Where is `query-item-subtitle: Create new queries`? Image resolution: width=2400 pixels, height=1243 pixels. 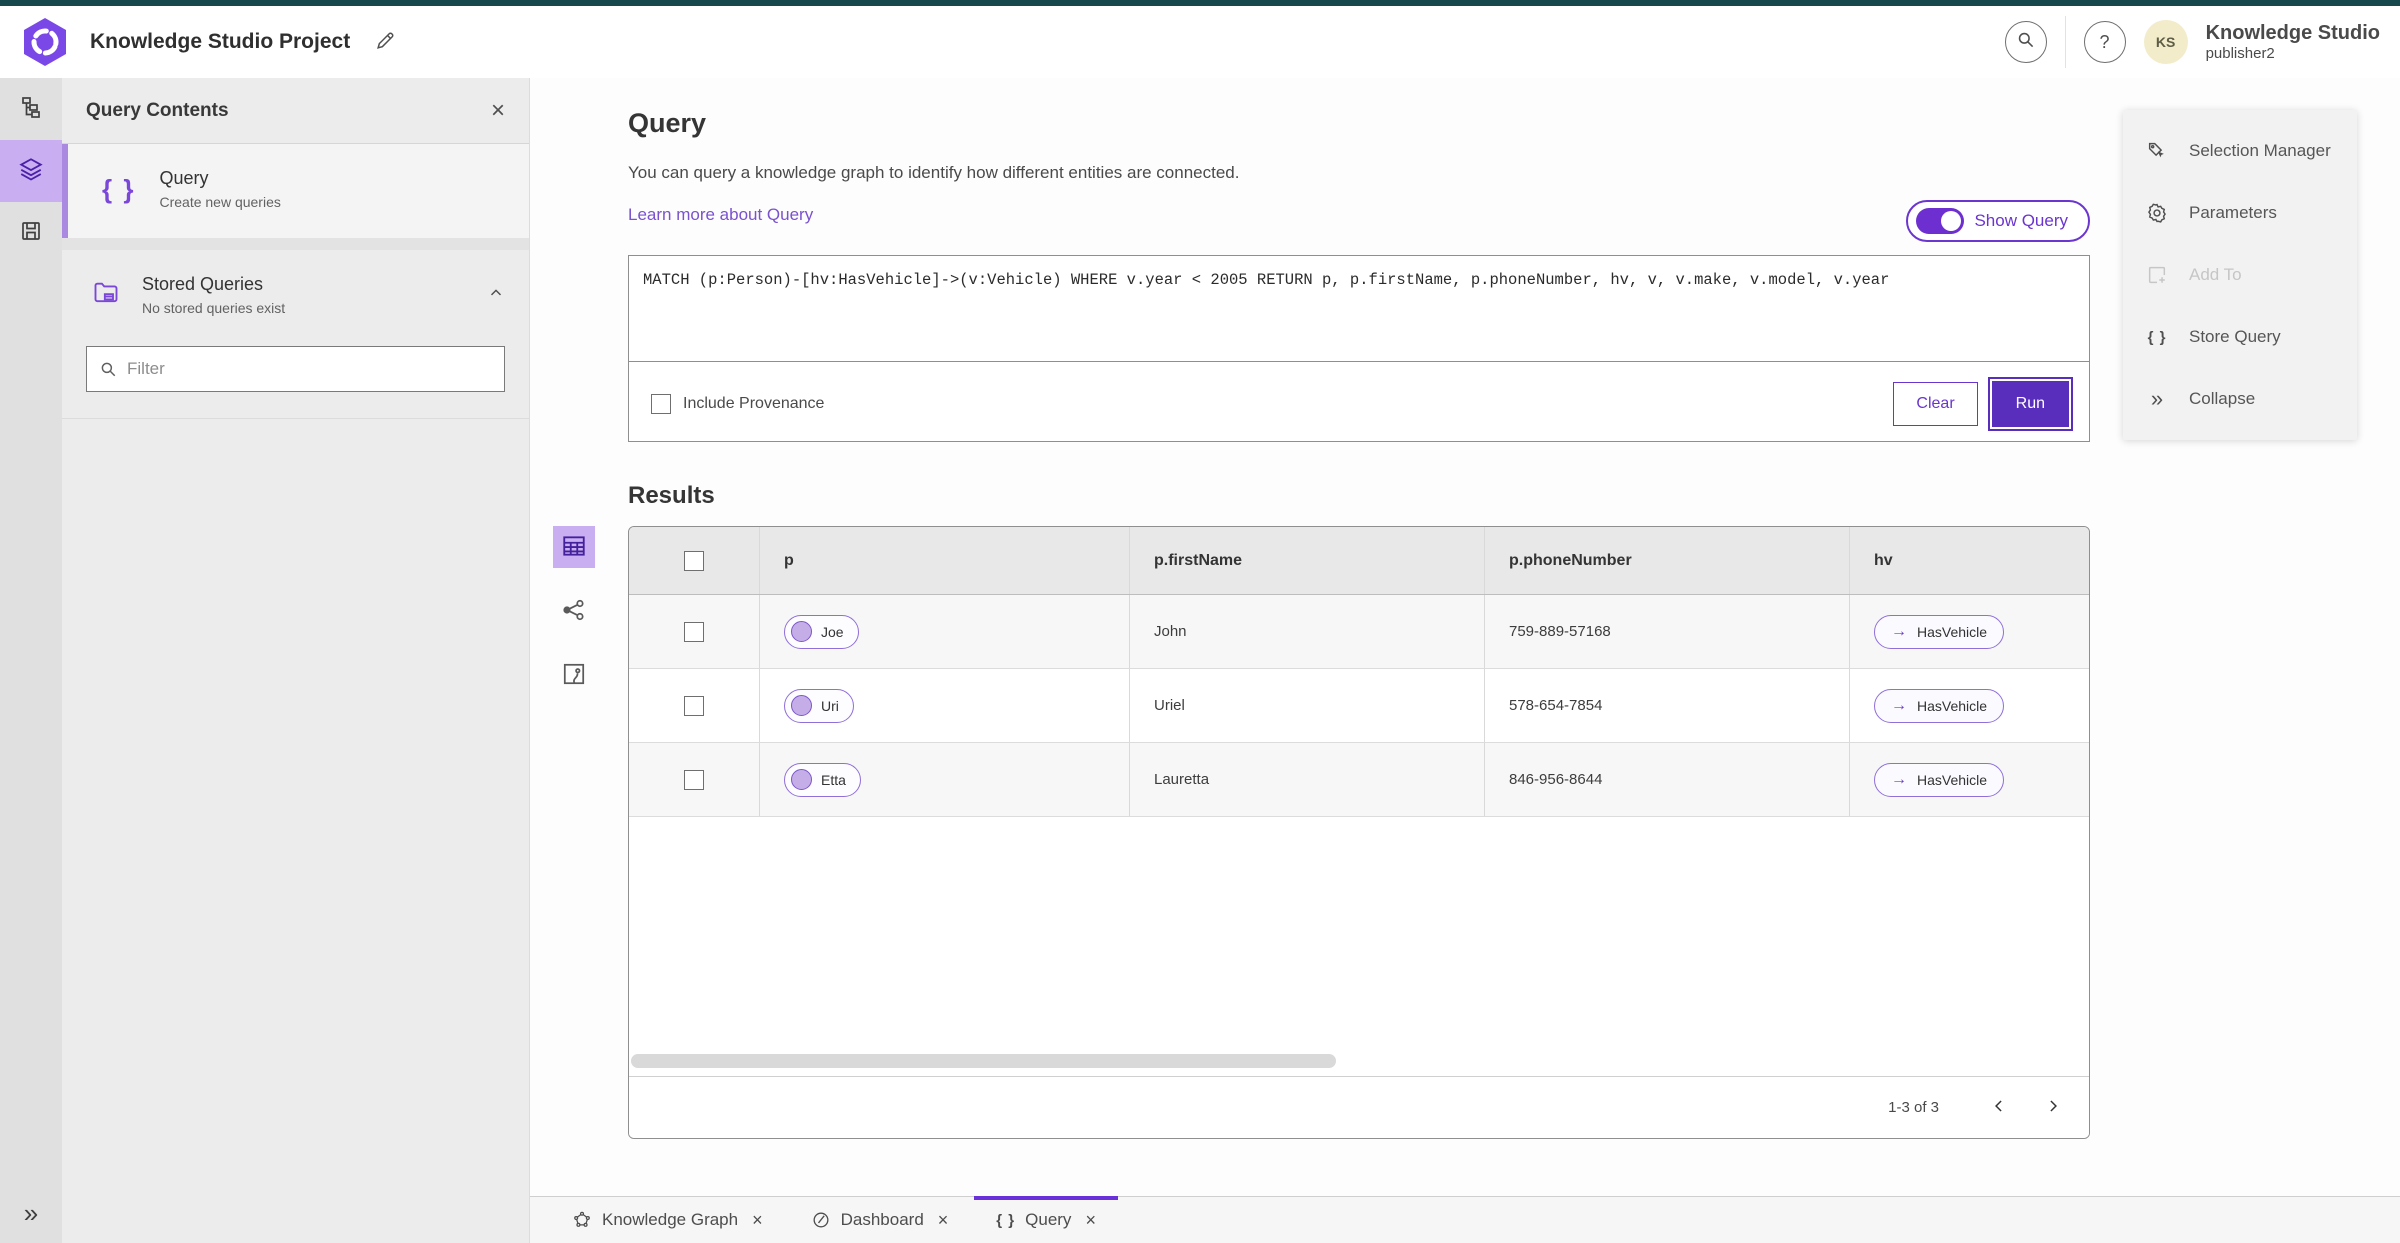
query-item-subtitle: Create new queries is located at coordinates (220, 202).